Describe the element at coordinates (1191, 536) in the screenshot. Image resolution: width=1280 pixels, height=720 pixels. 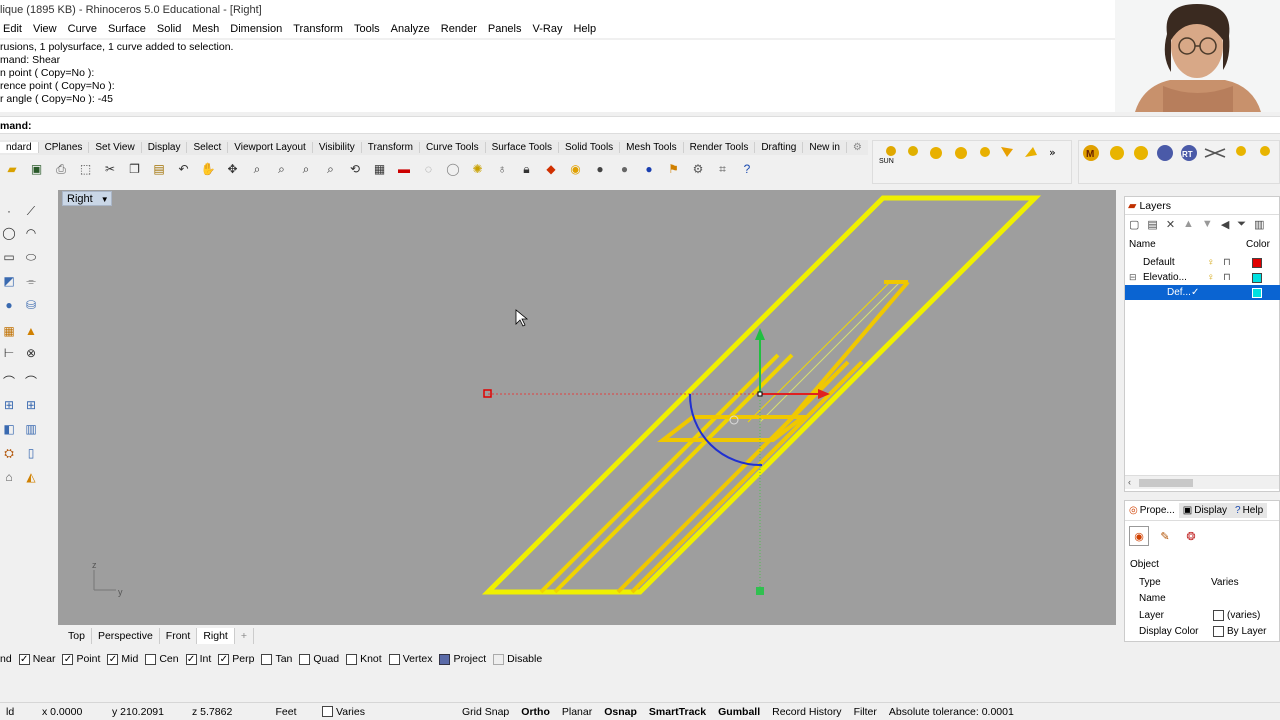
I see `render-properties-icon: ❂` at that location.